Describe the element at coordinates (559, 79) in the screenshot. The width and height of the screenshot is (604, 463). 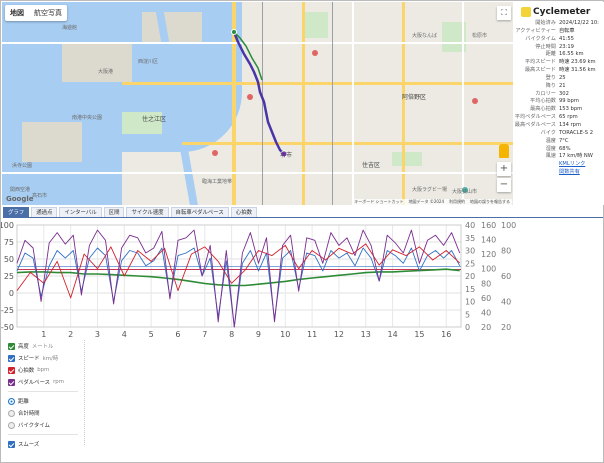
I see `stat-row: 登り 25` at that location.